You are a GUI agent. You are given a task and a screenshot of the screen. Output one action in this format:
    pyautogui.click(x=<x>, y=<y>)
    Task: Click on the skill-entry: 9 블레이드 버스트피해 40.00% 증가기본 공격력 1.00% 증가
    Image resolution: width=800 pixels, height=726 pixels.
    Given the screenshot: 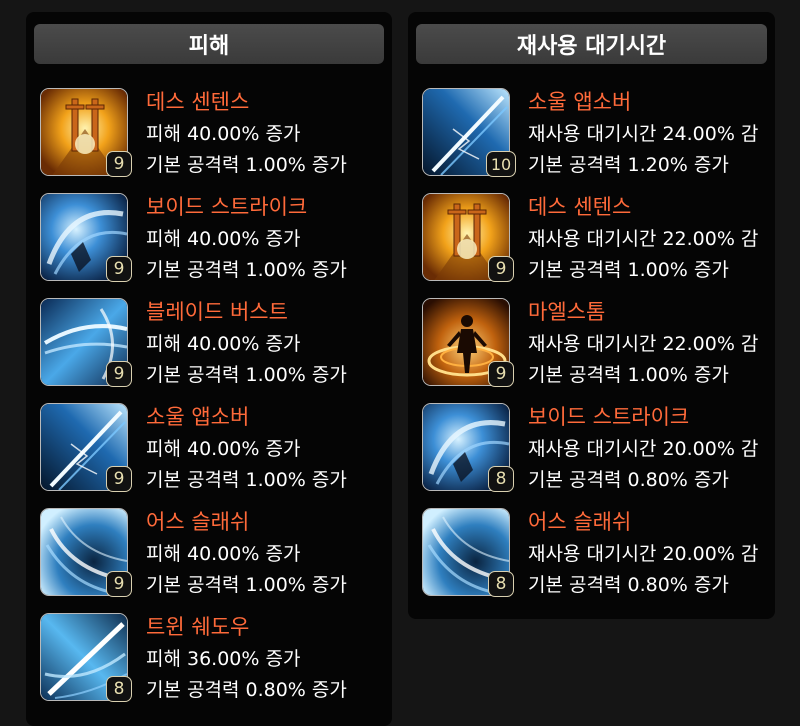 What is the action you would take?
    pyautogui.click(x=212, y=347)
    